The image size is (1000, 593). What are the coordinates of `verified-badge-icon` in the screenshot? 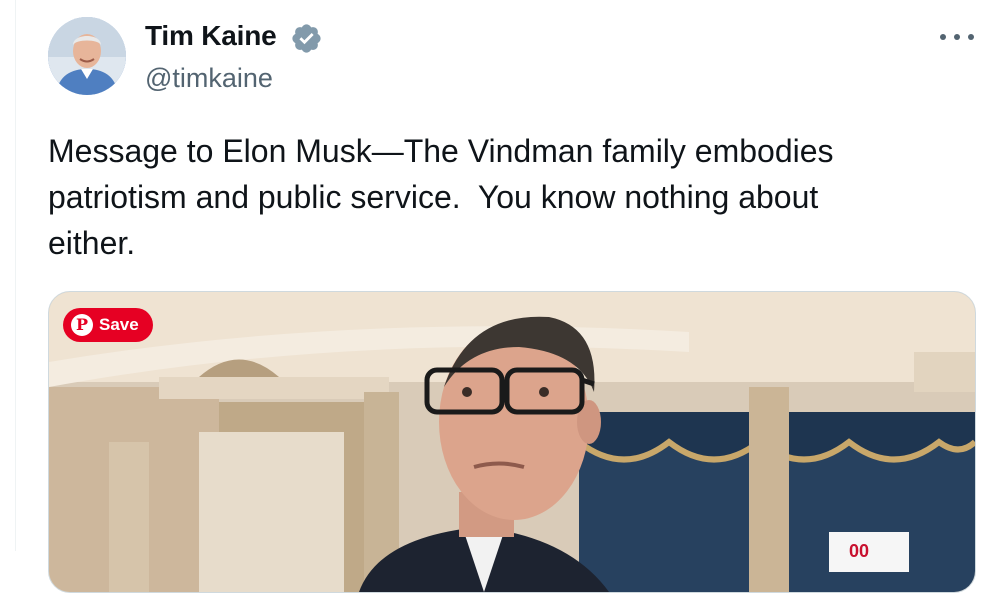 It's located at (306, 38).